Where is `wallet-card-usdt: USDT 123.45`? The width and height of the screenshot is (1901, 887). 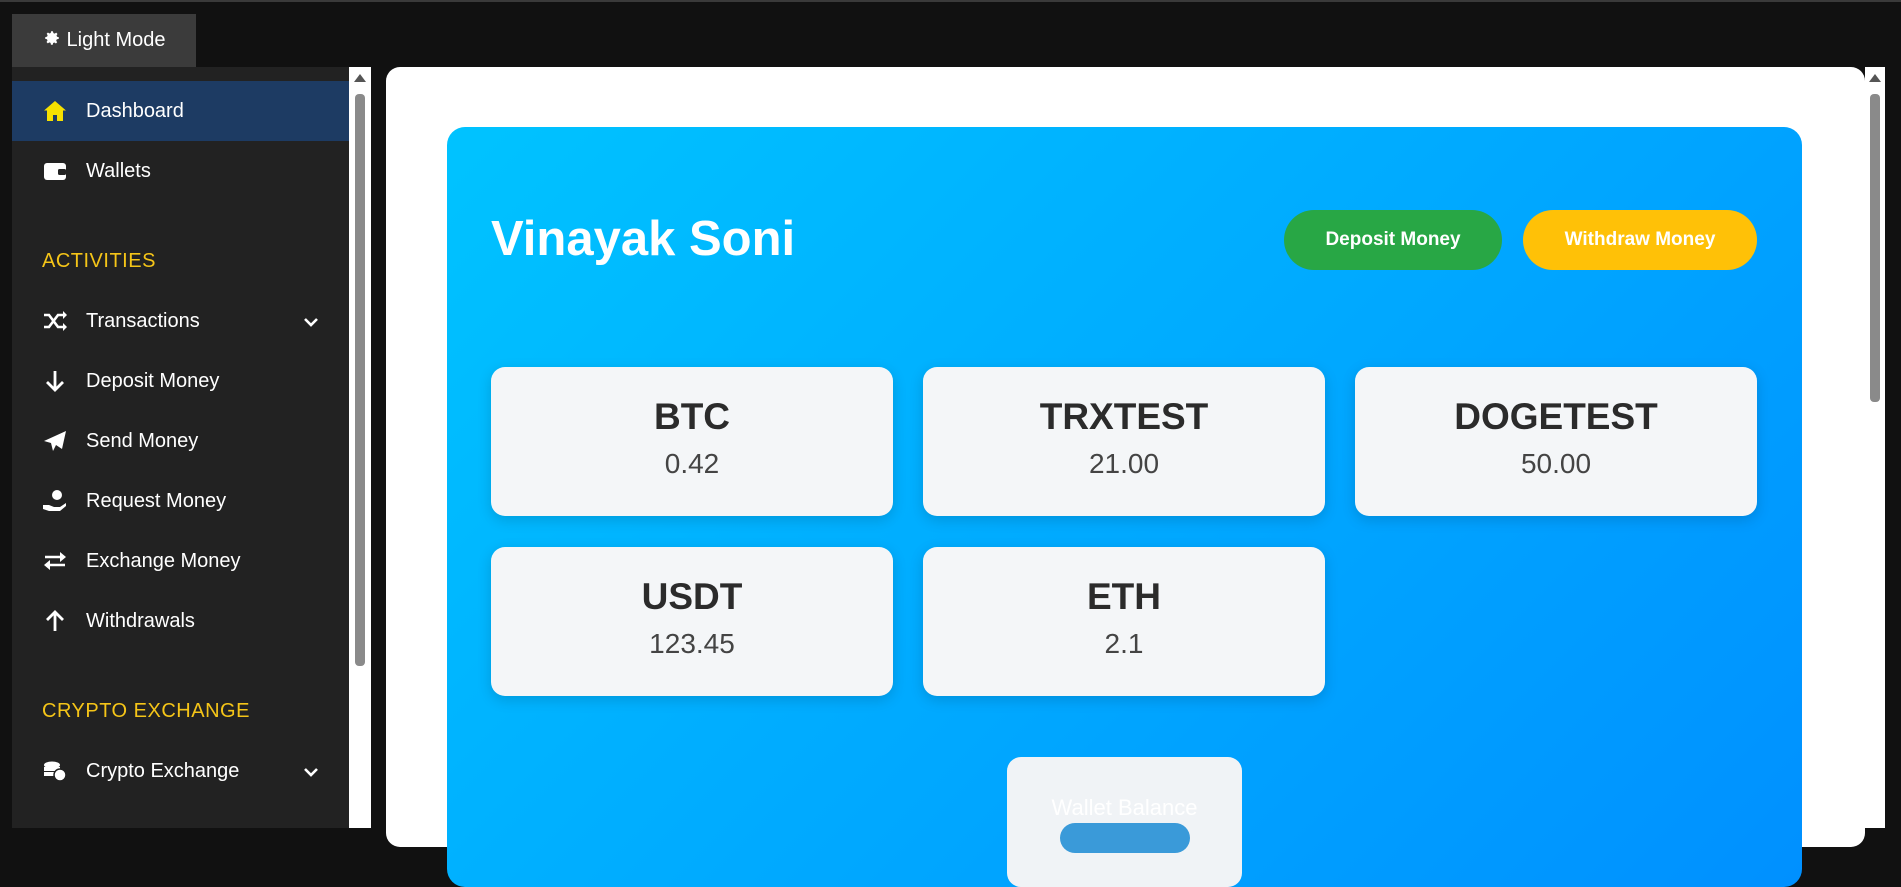
wallet-card-usdt: USDT 123.45 is located at coordinates (692, 621).